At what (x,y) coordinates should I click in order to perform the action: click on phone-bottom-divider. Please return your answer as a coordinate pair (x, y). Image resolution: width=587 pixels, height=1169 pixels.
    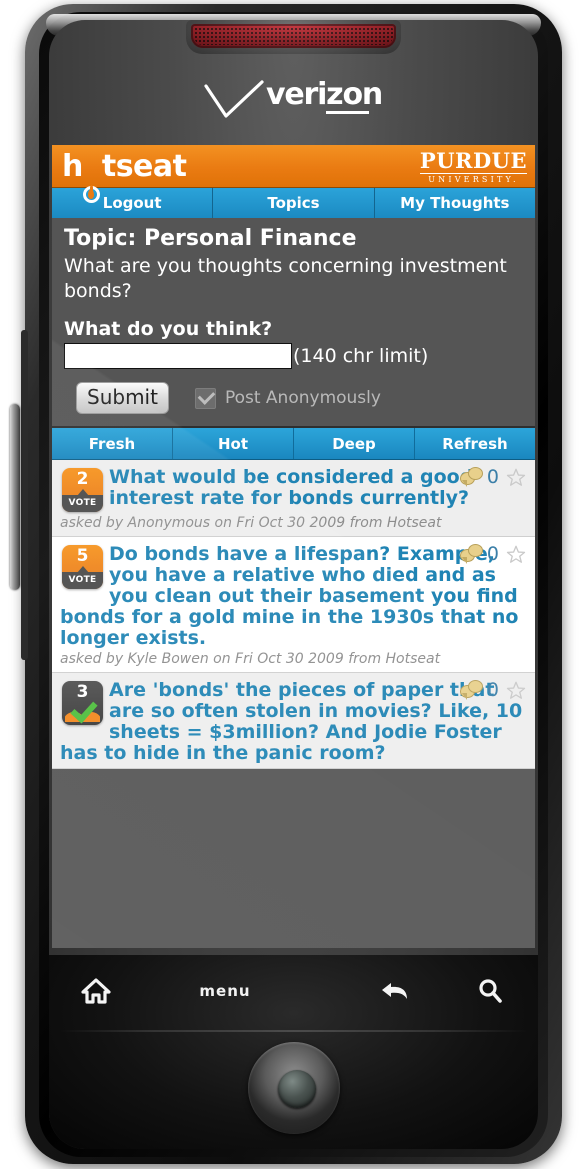
    Looking at the image, I should click on (293, 1031).